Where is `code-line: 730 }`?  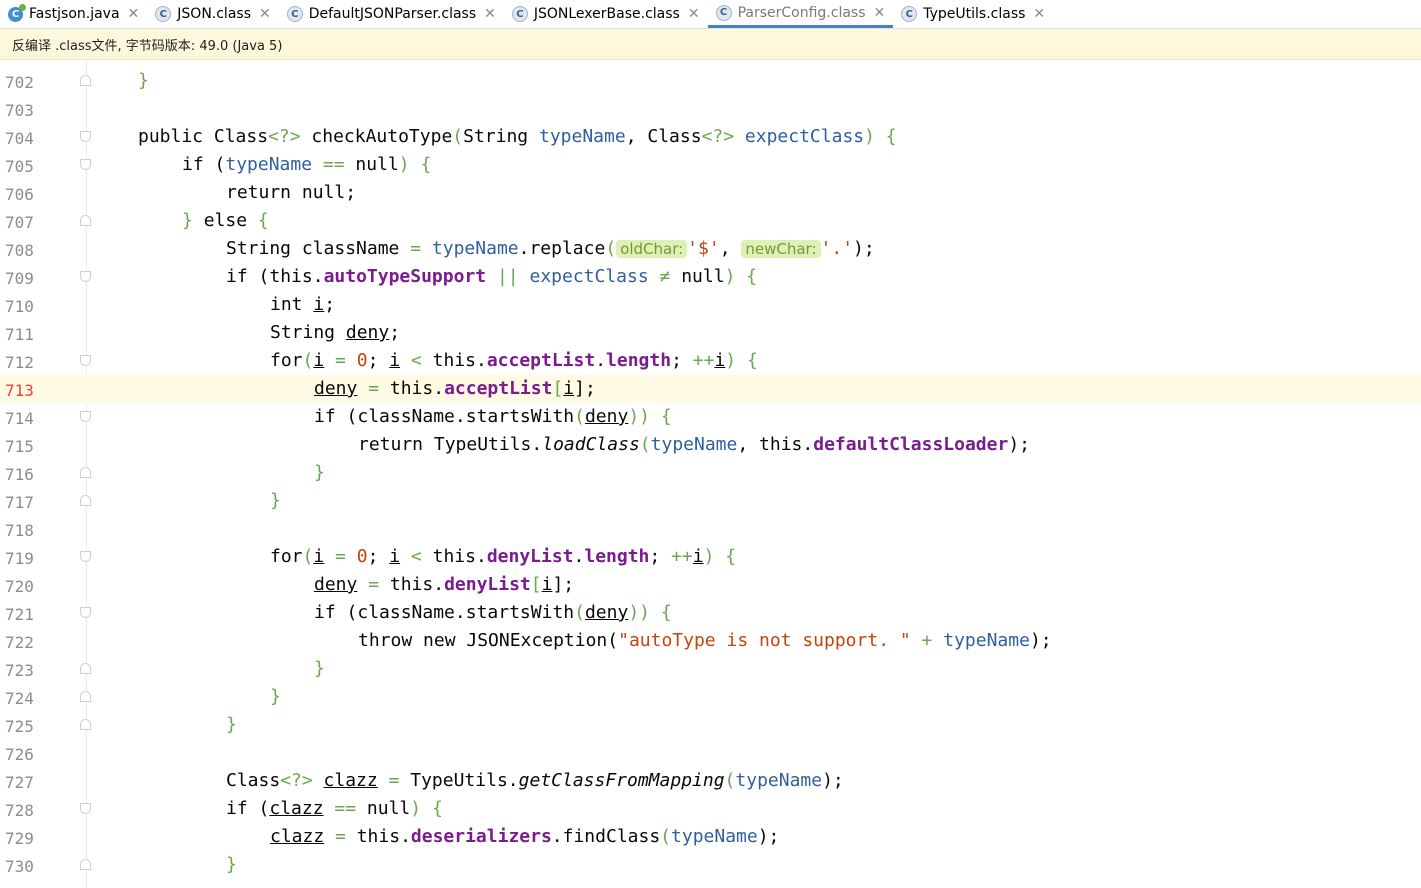 code-line: 730 } is located at coordinates (710, 865).